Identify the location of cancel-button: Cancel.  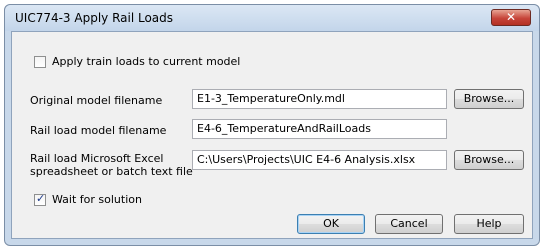
(409, 224).